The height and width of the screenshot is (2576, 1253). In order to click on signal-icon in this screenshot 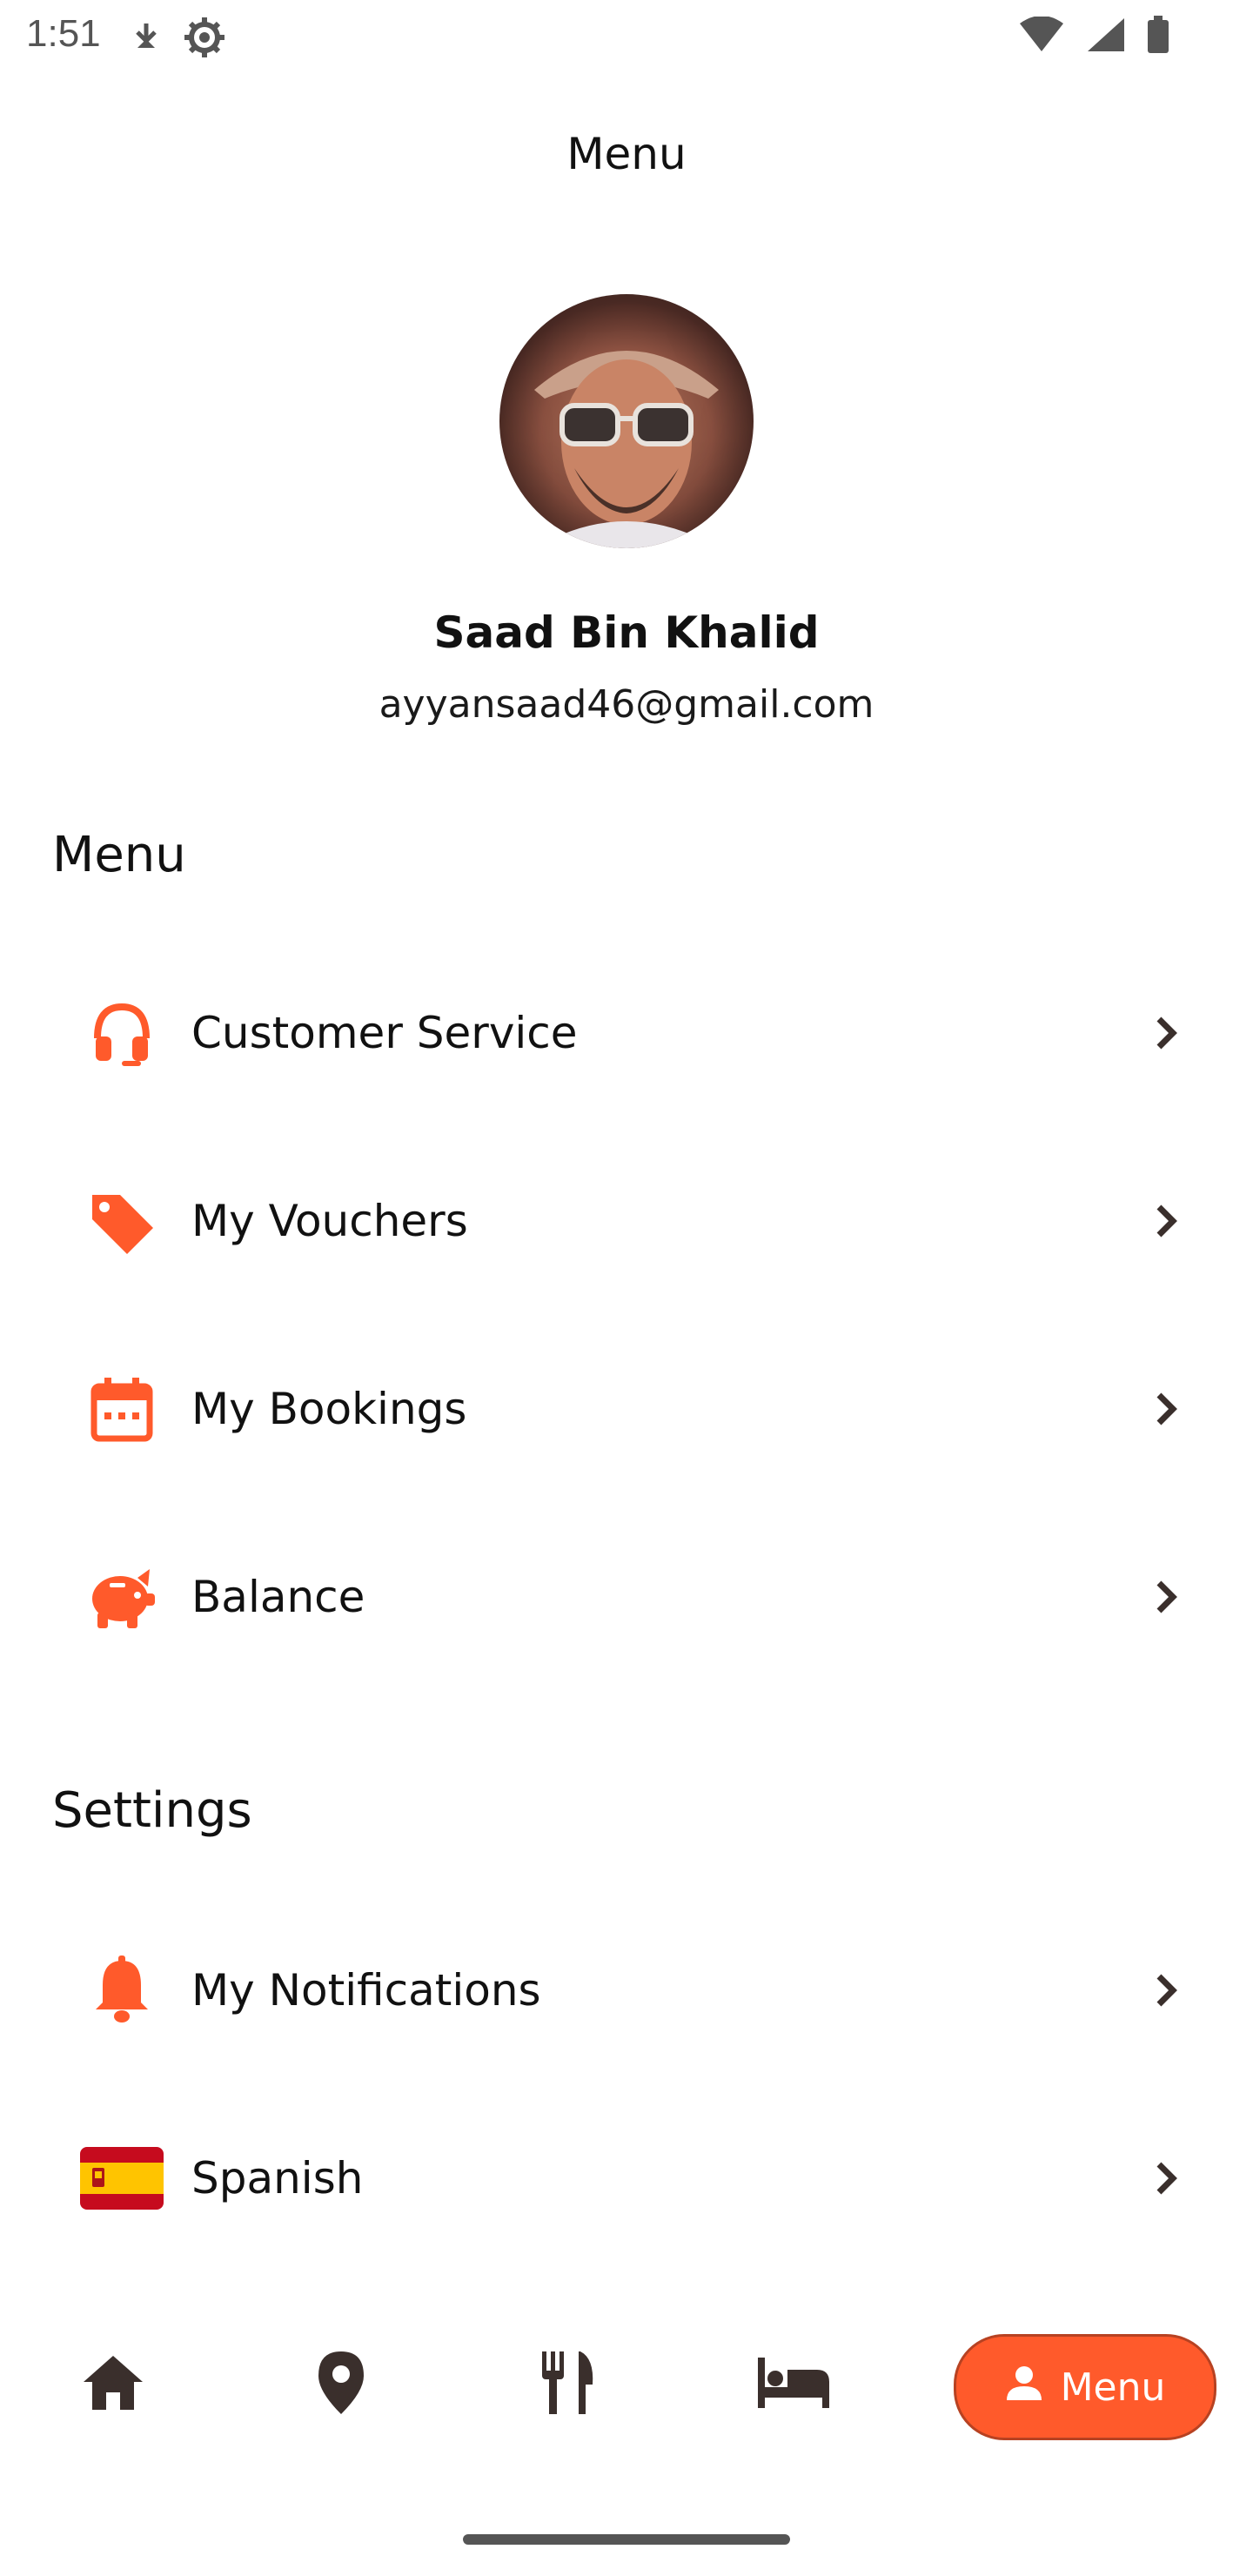, I will do `click(1106, 37)`.